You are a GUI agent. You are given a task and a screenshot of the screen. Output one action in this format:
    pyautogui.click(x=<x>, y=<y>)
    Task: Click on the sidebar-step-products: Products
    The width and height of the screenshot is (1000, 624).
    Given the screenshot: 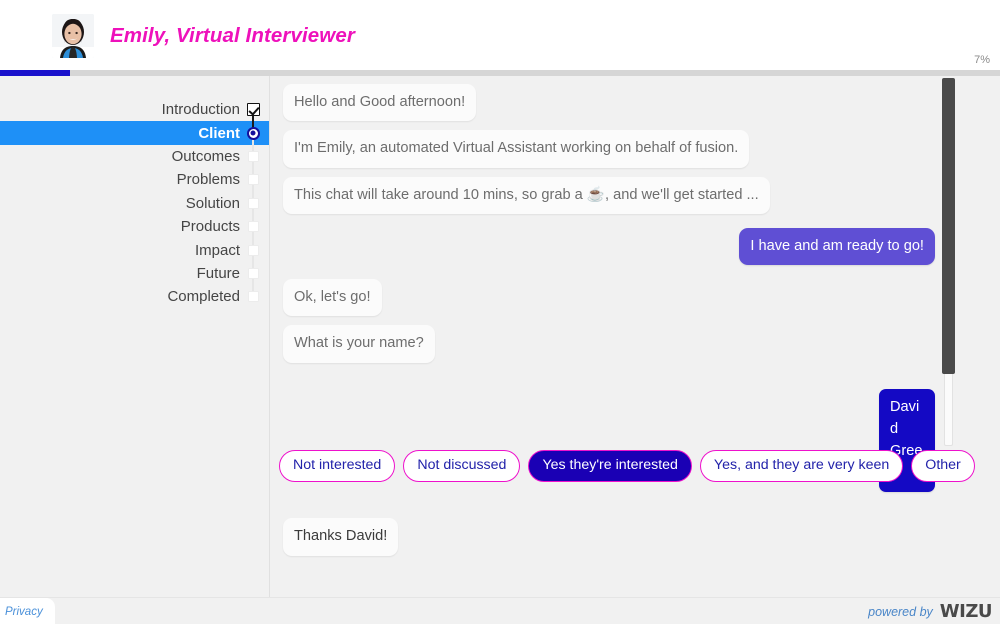 What is the action you would take?
    pyautogui.click(x=134, y=226)
    